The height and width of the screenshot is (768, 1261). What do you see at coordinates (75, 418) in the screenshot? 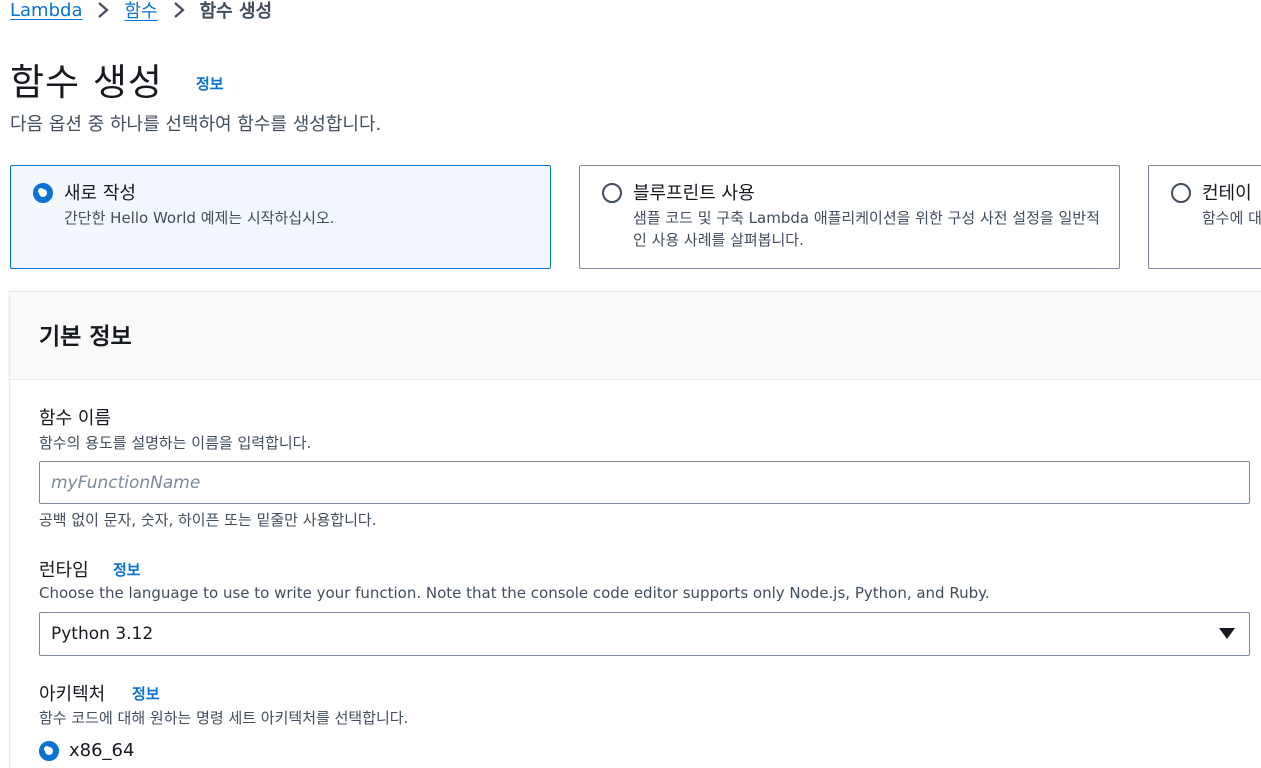
I see `function-name-label: 함수 이름` at bounding box center [75, 418].